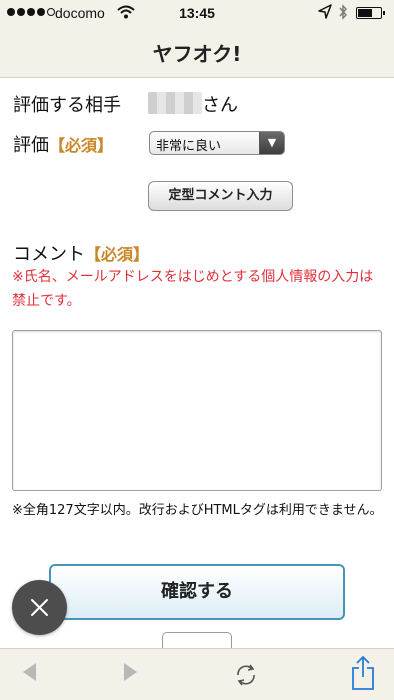  What do you see at coordinates (49, 254) in the screenshot?
I see `comment-label-text: コメント` at bounding box center [49, 254].